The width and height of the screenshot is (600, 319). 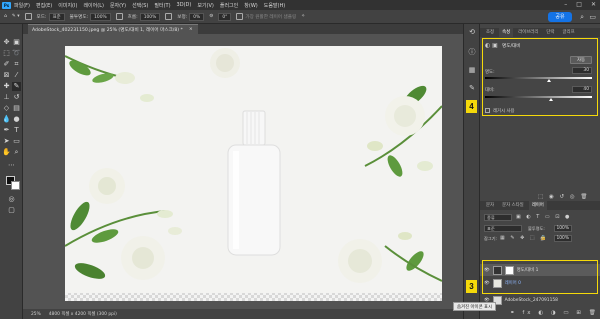 What do you see at coordinates (565, 4) in the screenshot?
I see `minimize-icon: –` at bounding box center [565, 4].